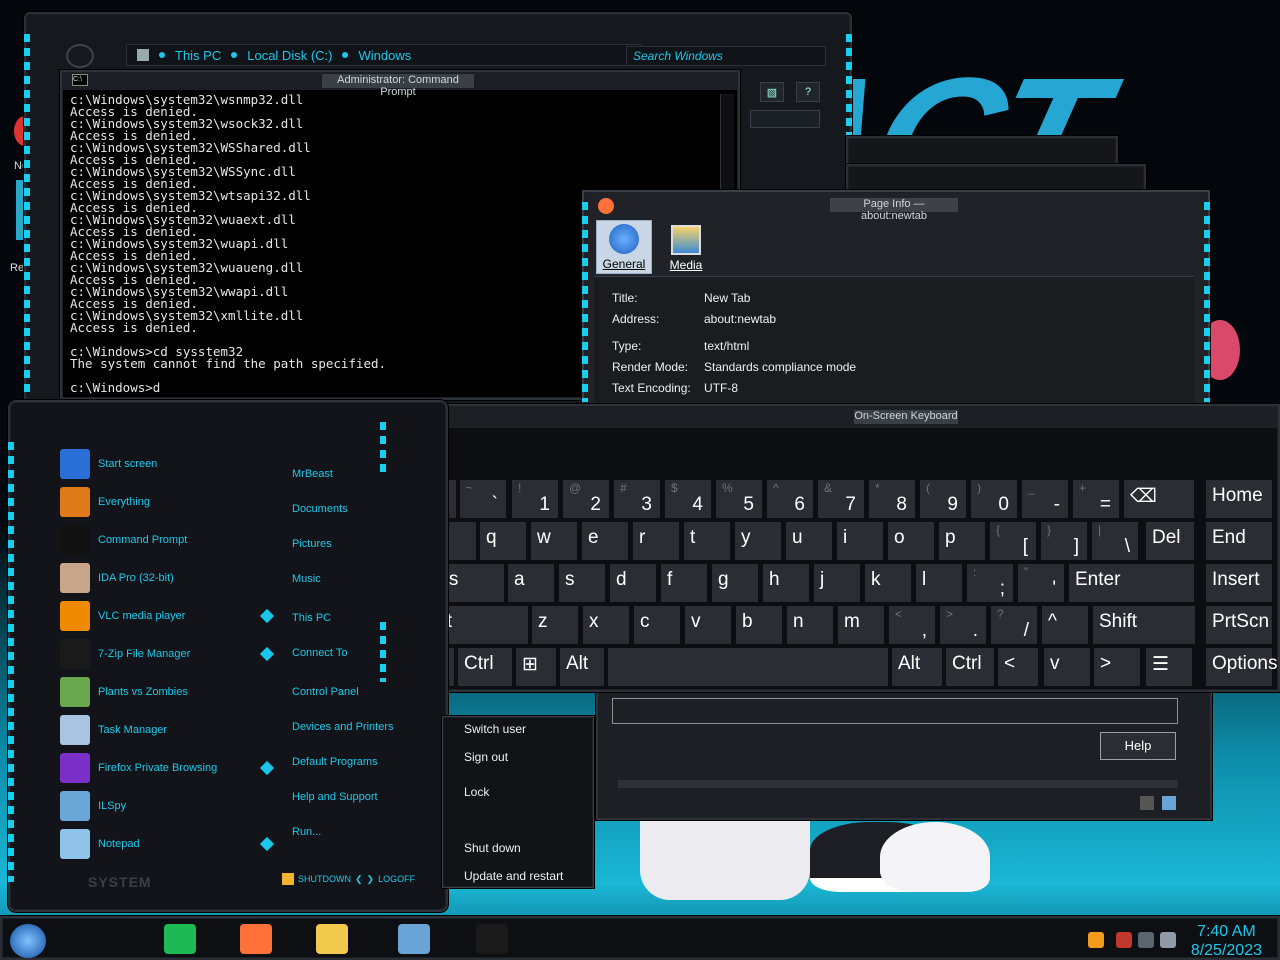  What do you see at coordinates (1065, 625) in the screenshot?
I see `osk-key: ^` at bounding box center [1065, 625].